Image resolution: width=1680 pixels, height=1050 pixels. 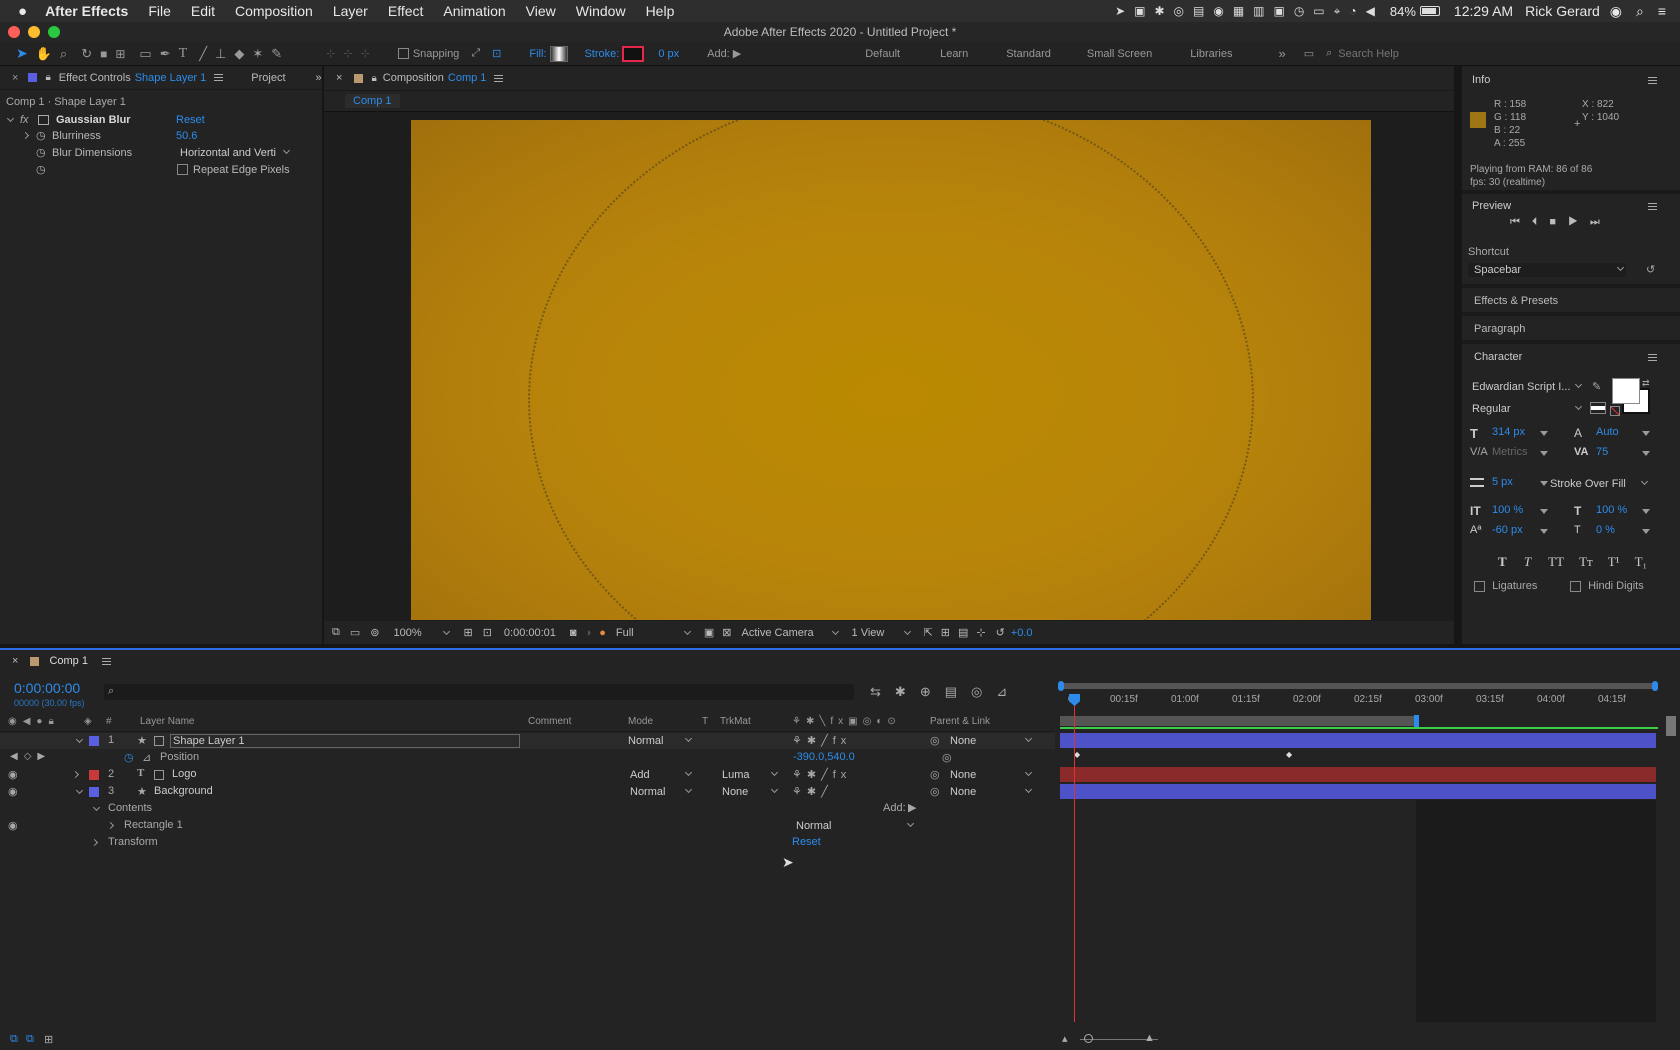 I want to click on rectangle-tool-icon: ▭, so click(x=145, y=54).